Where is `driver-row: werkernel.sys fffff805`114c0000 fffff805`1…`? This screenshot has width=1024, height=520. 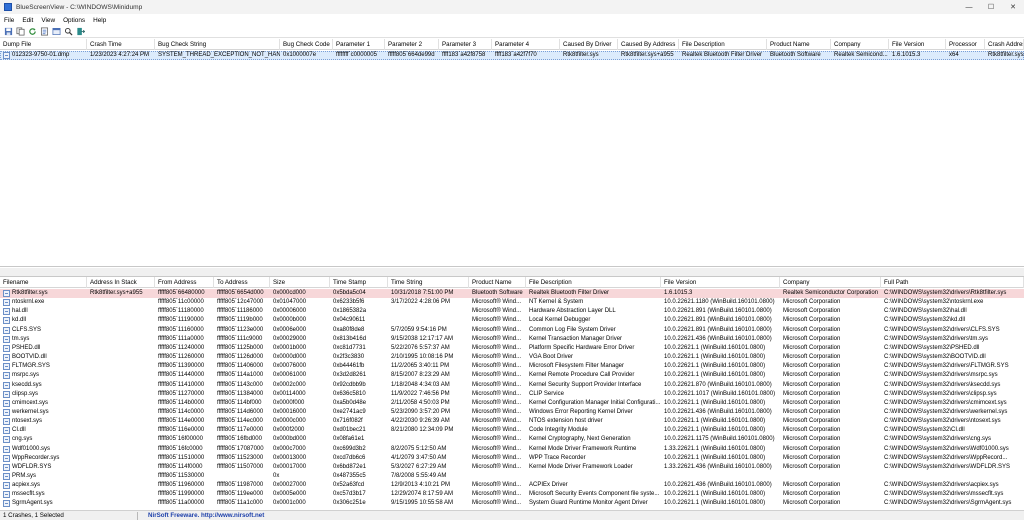
driver-row: werkernel.sys fffff805`114c0000 fffff805`1… is located at coordinates (512, 412).